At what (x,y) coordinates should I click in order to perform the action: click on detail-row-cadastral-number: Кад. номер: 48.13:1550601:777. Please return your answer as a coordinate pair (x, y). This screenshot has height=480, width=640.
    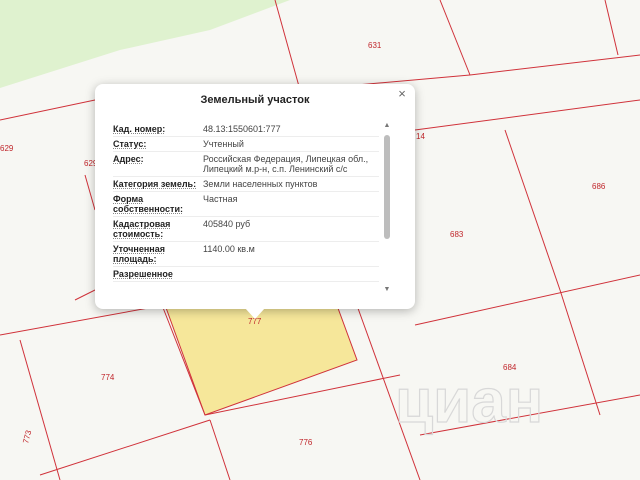
    Looking at the image, I should click on (246, 129).